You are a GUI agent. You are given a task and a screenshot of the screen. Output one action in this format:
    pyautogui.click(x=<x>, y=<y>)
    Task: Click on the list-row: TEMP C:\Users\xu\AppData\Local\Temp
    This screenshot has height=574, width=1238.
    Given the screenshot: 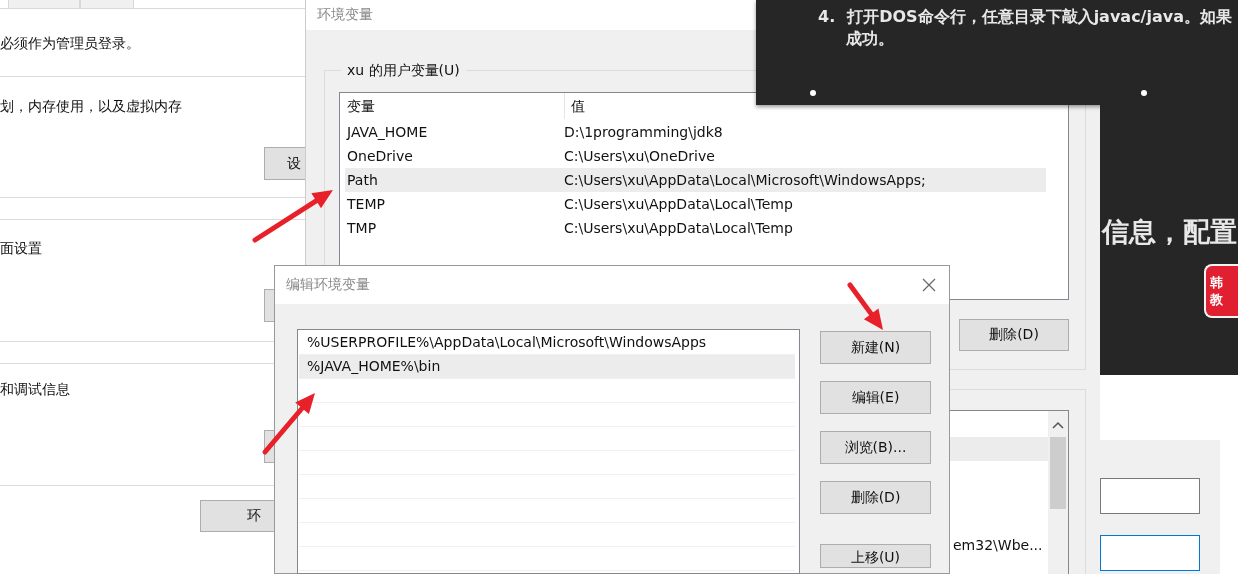 What is the action you would take?
    pyautogui.click(x=695, y=204)
    